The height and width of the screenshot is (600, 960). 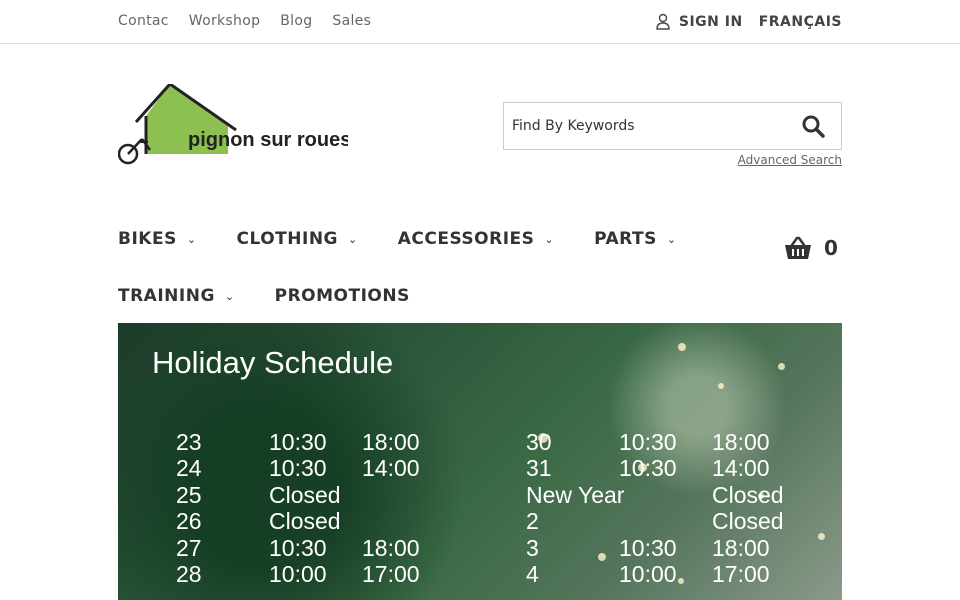 I want to click on nav-label: PARTS, so click(x=625, y=239).